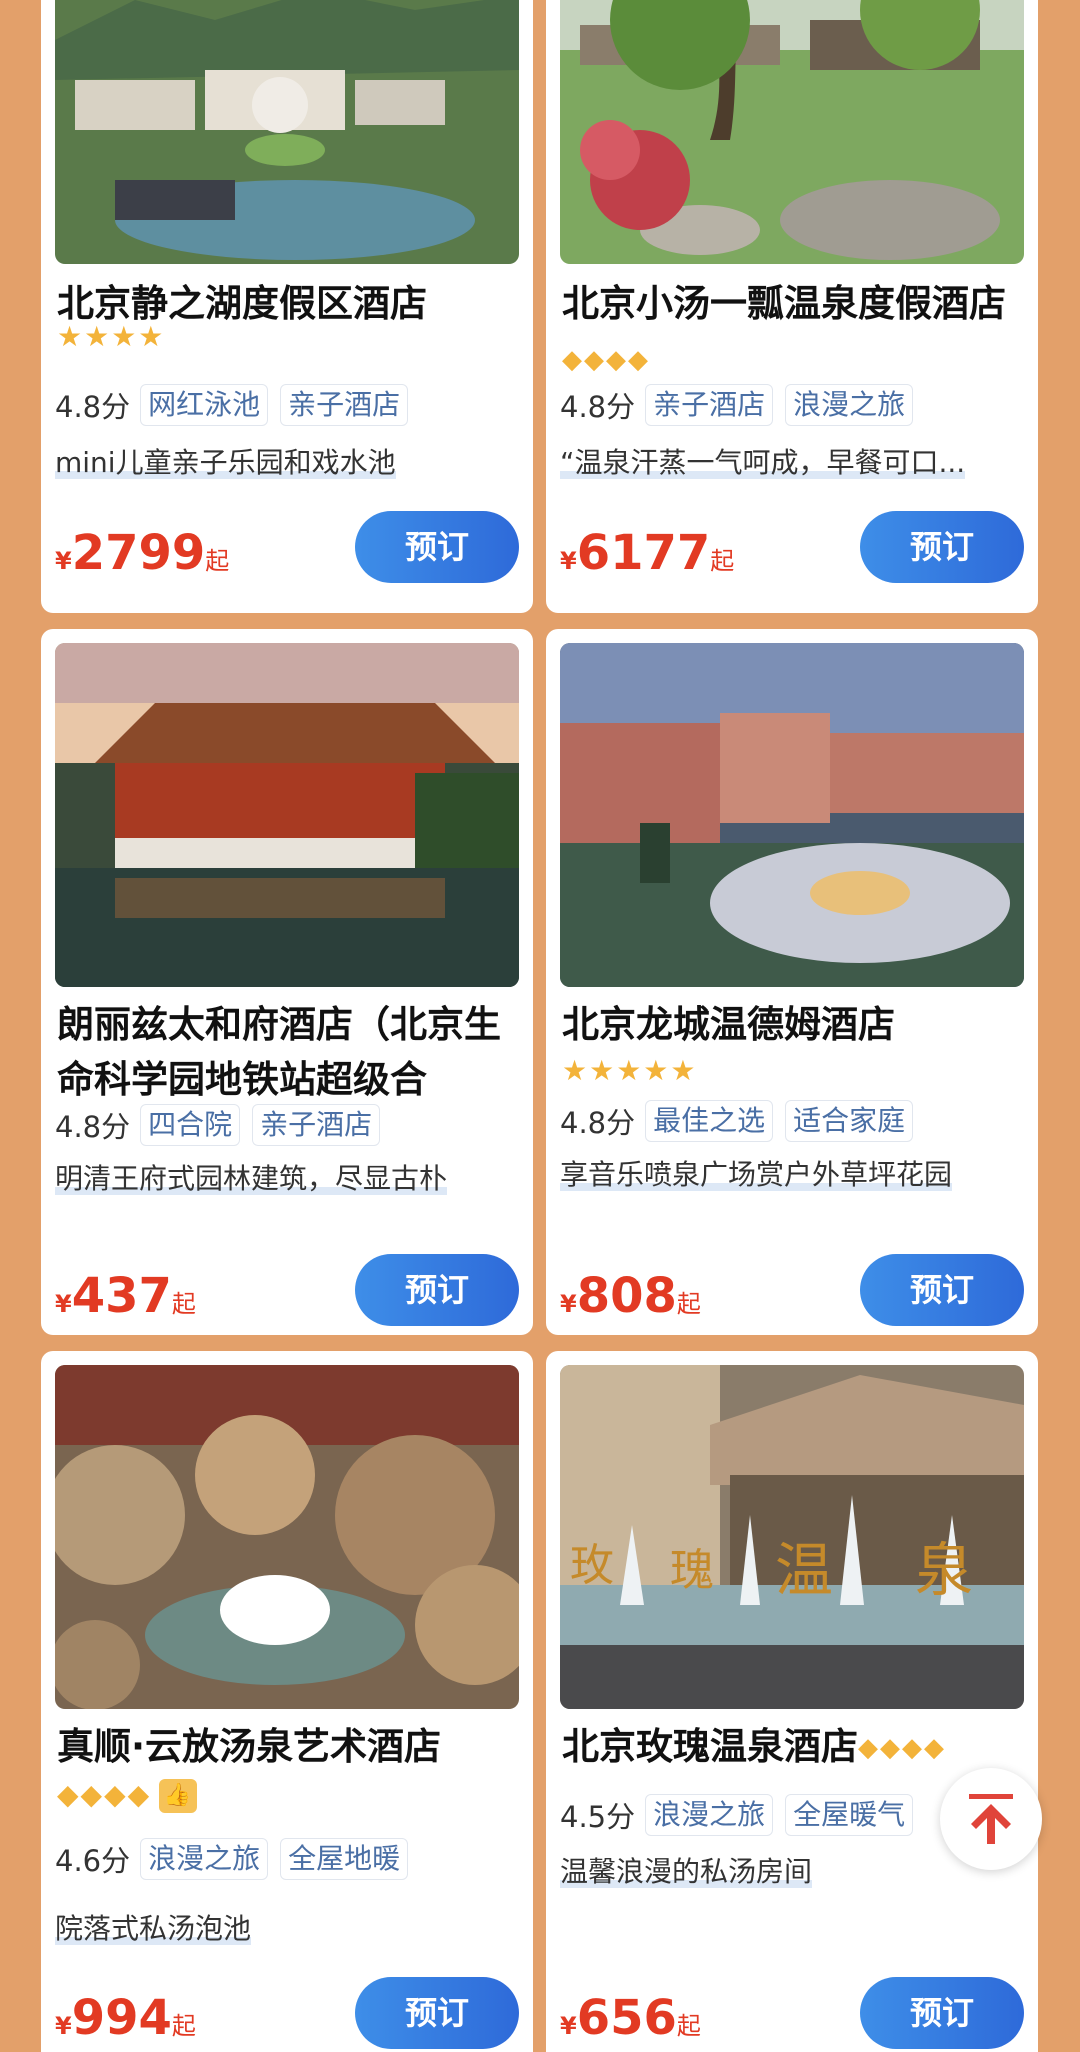  Describe the element at coordinates (344, 1859) in the screenshot. I see `hotel-tag: 全屋地暖` at that location.